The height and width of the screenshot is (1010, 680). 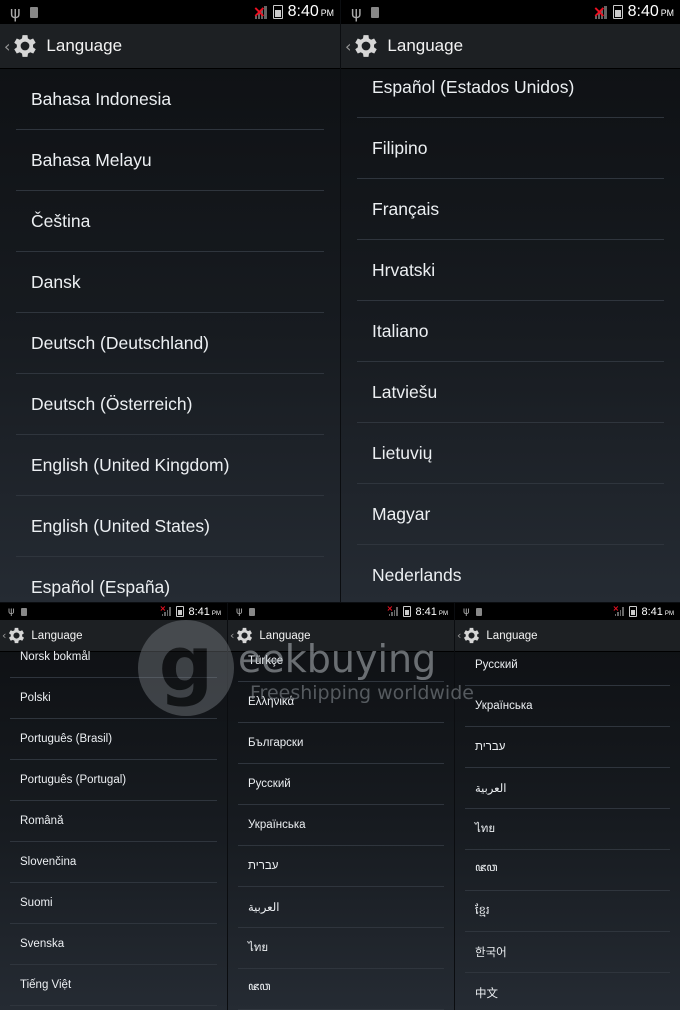 I want to click on language-item: Bahasa Indonesia, so click(x=170, y=99).